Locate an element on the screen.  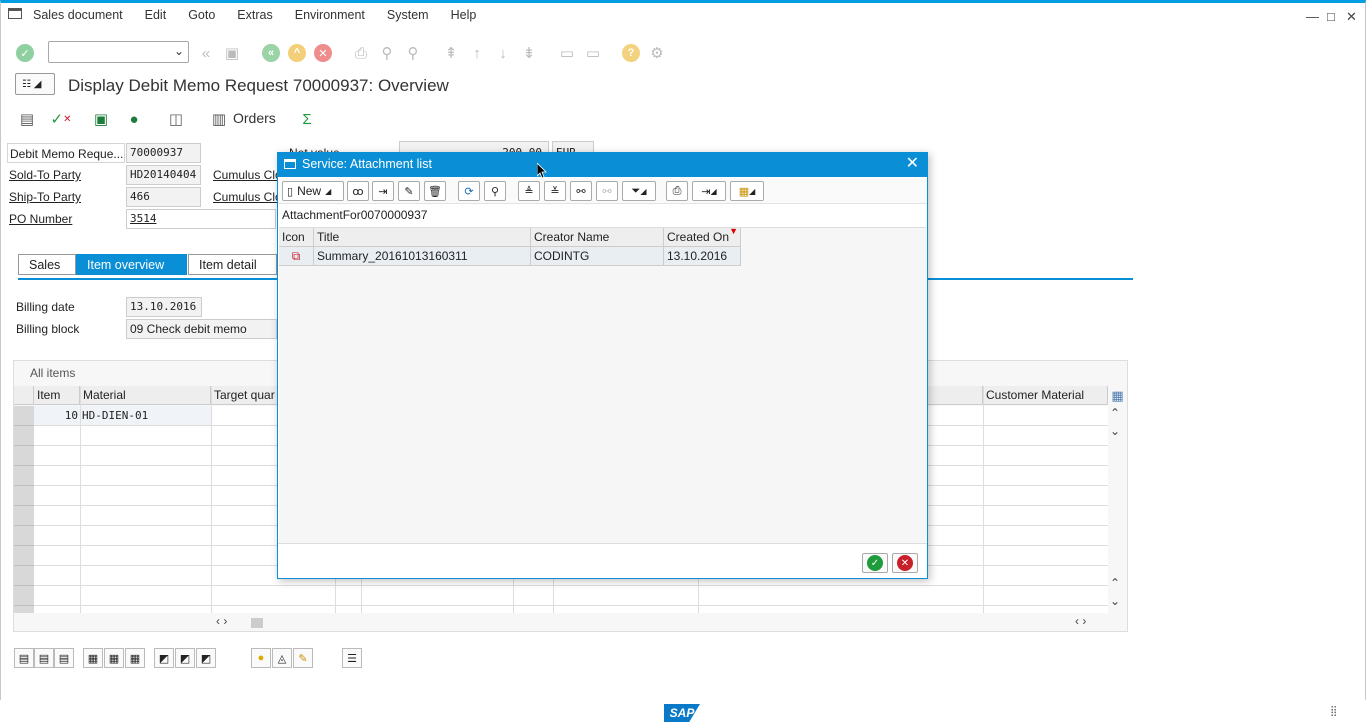
table-row-item: 10 is located at coordinates (57, 415).